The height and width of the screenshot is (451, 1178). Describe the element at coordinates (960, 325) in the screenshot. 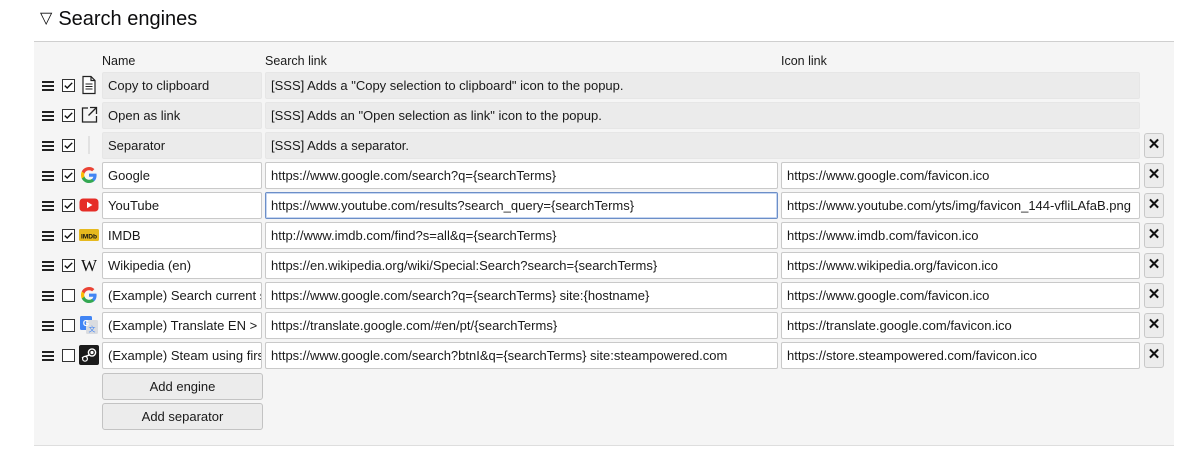

I see `engine-icon-link-field: https://translate.google.com/favicon.ico` at that location.